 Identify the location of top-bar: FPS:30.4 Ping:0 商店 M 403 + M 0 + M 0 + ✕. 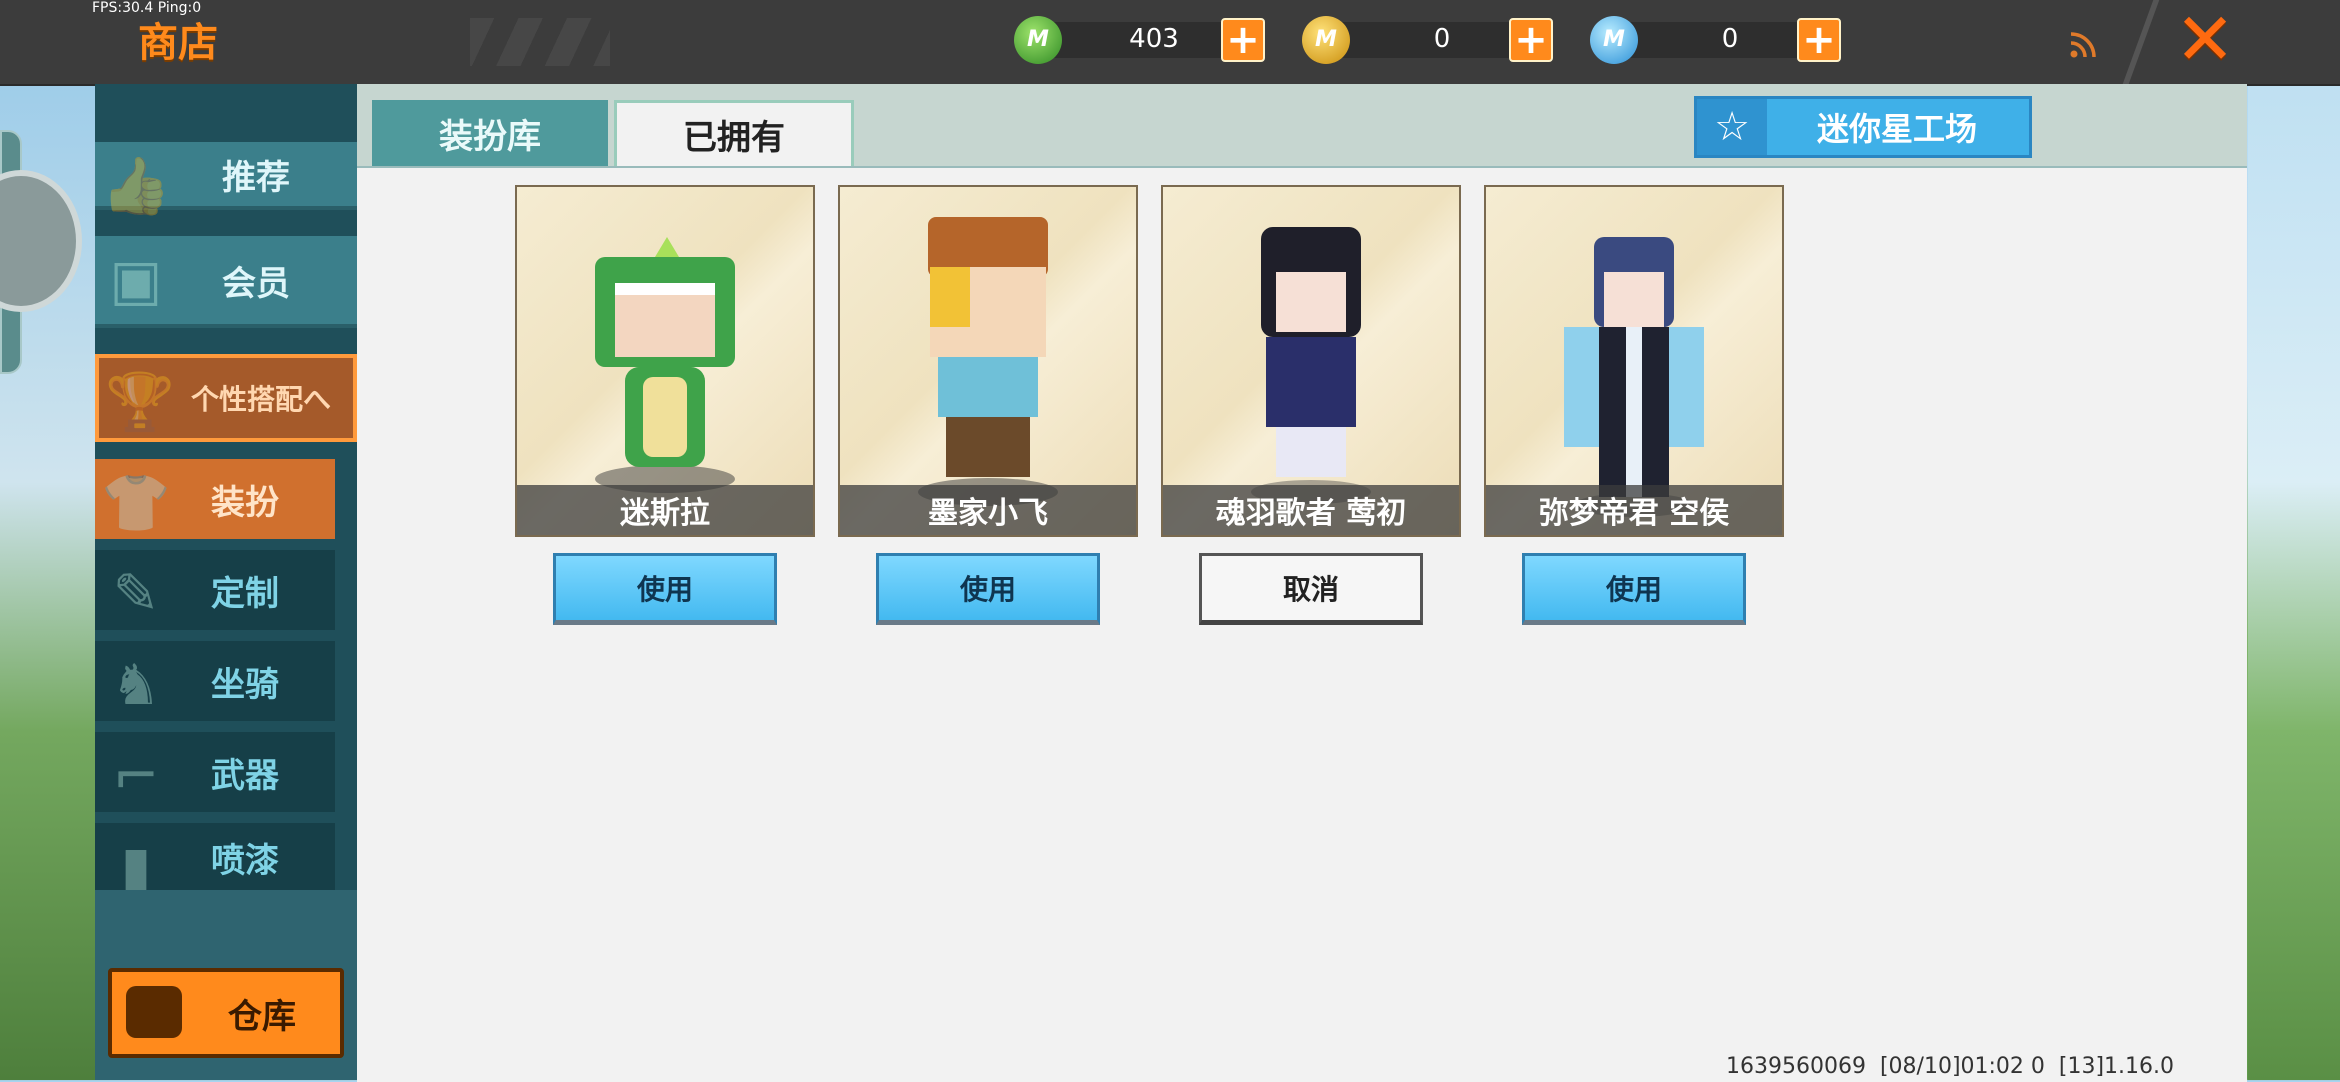
(1170, 43).